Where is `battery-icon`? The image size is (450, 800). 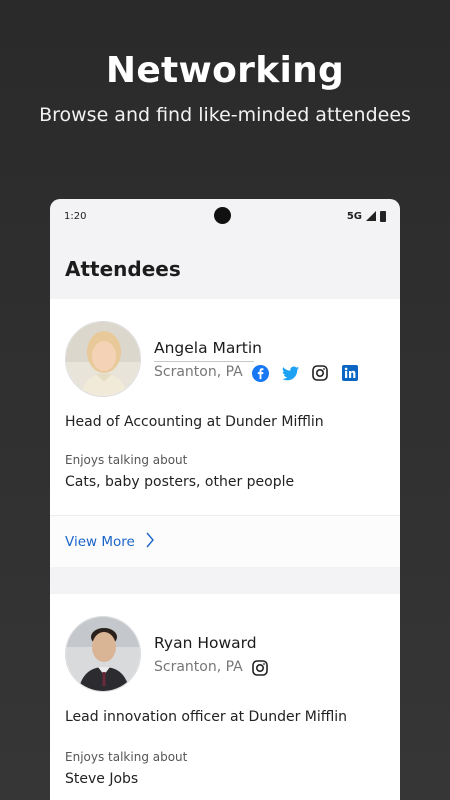
battery-icon is located at coordinates (383, 216).